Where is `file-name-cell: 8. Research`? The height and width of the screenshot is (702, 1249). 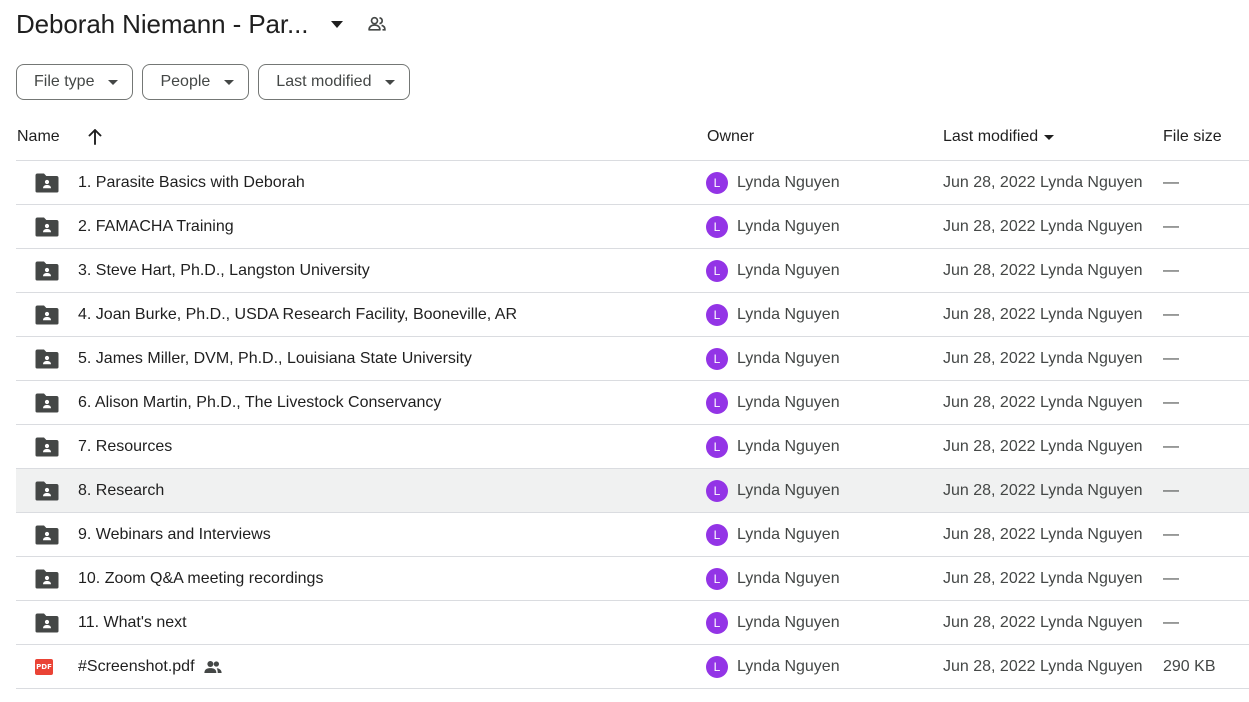
file-name-cell: 8. Research is located at coordinates (121, 490).